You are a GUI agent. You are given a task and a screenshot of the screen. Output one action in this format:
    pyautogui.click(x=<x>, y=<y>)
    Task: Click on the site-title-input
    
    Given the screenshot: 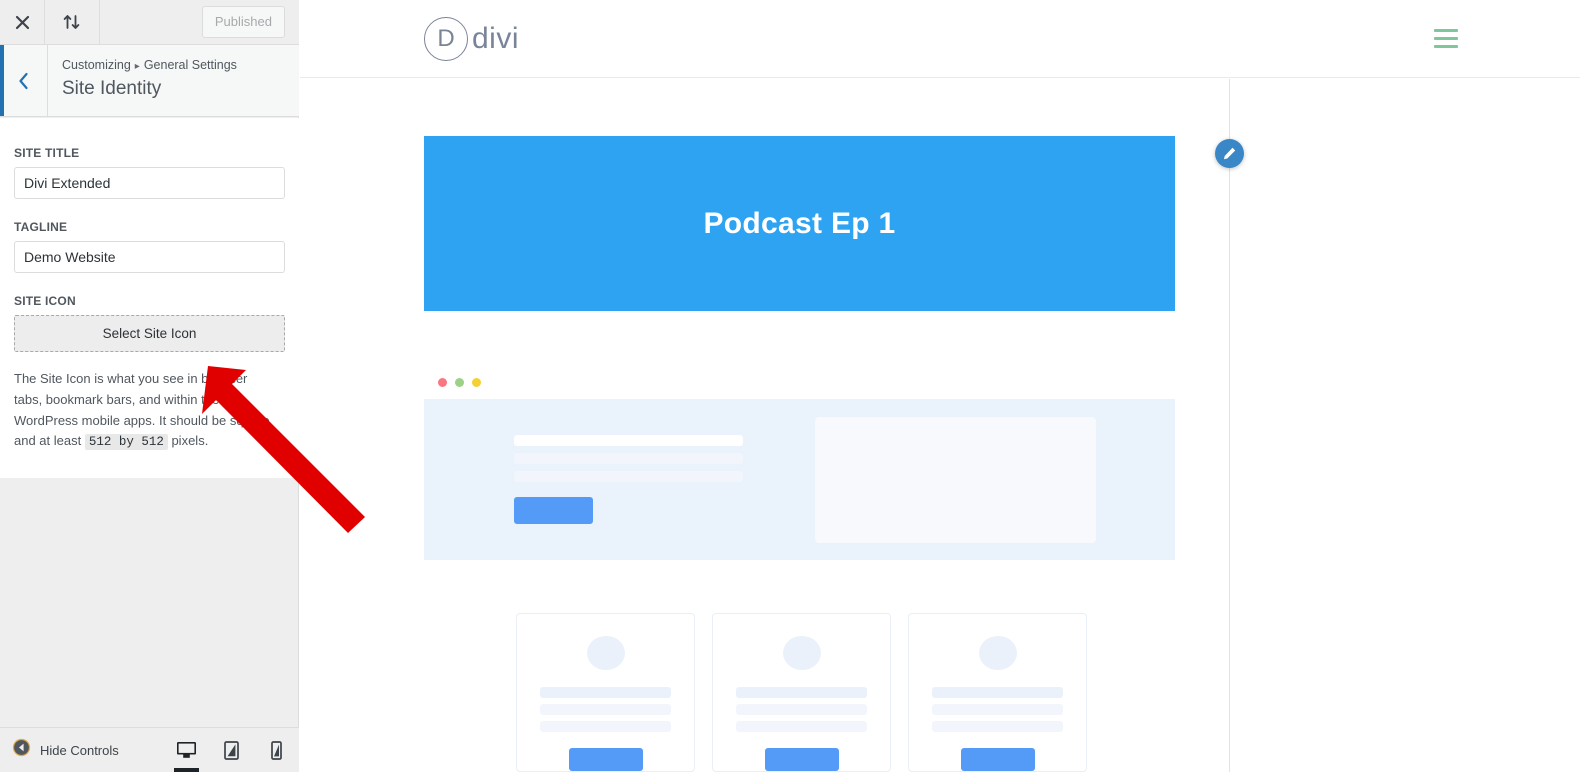 What is the action you would take?
    pyautogui.click(x=149, y=183)
    